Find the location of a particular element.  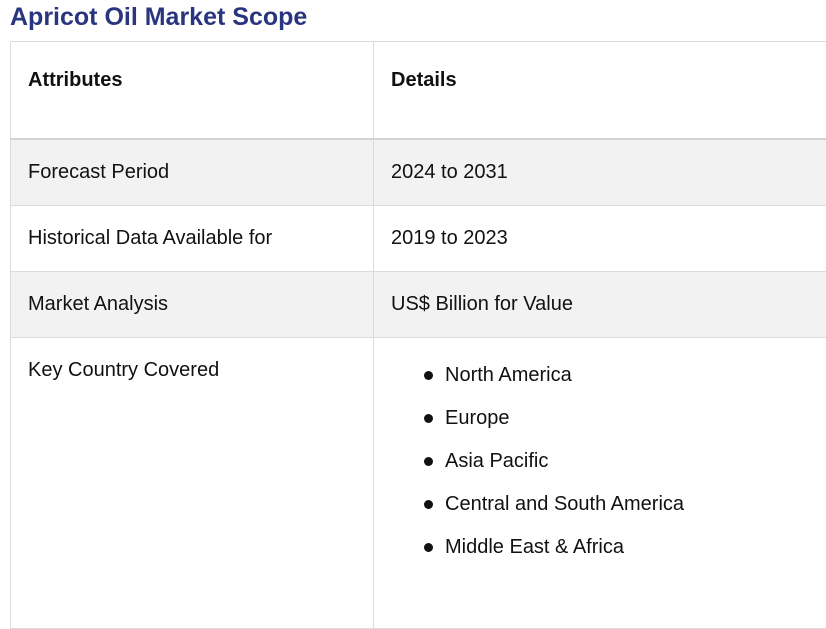

list-item: Central and South America is located at coordinates (635, 512).